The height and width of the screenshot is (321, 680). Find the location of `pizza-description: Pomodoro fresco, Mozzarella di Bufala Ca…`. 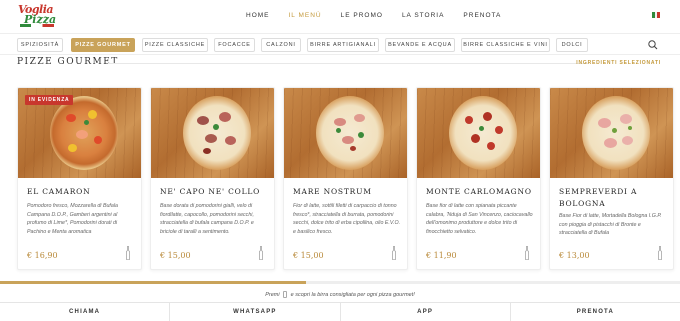

pizza-description: Pomodoro fresco, Mozzarella di Bufala Ca… is located at coordinates (72, 219).